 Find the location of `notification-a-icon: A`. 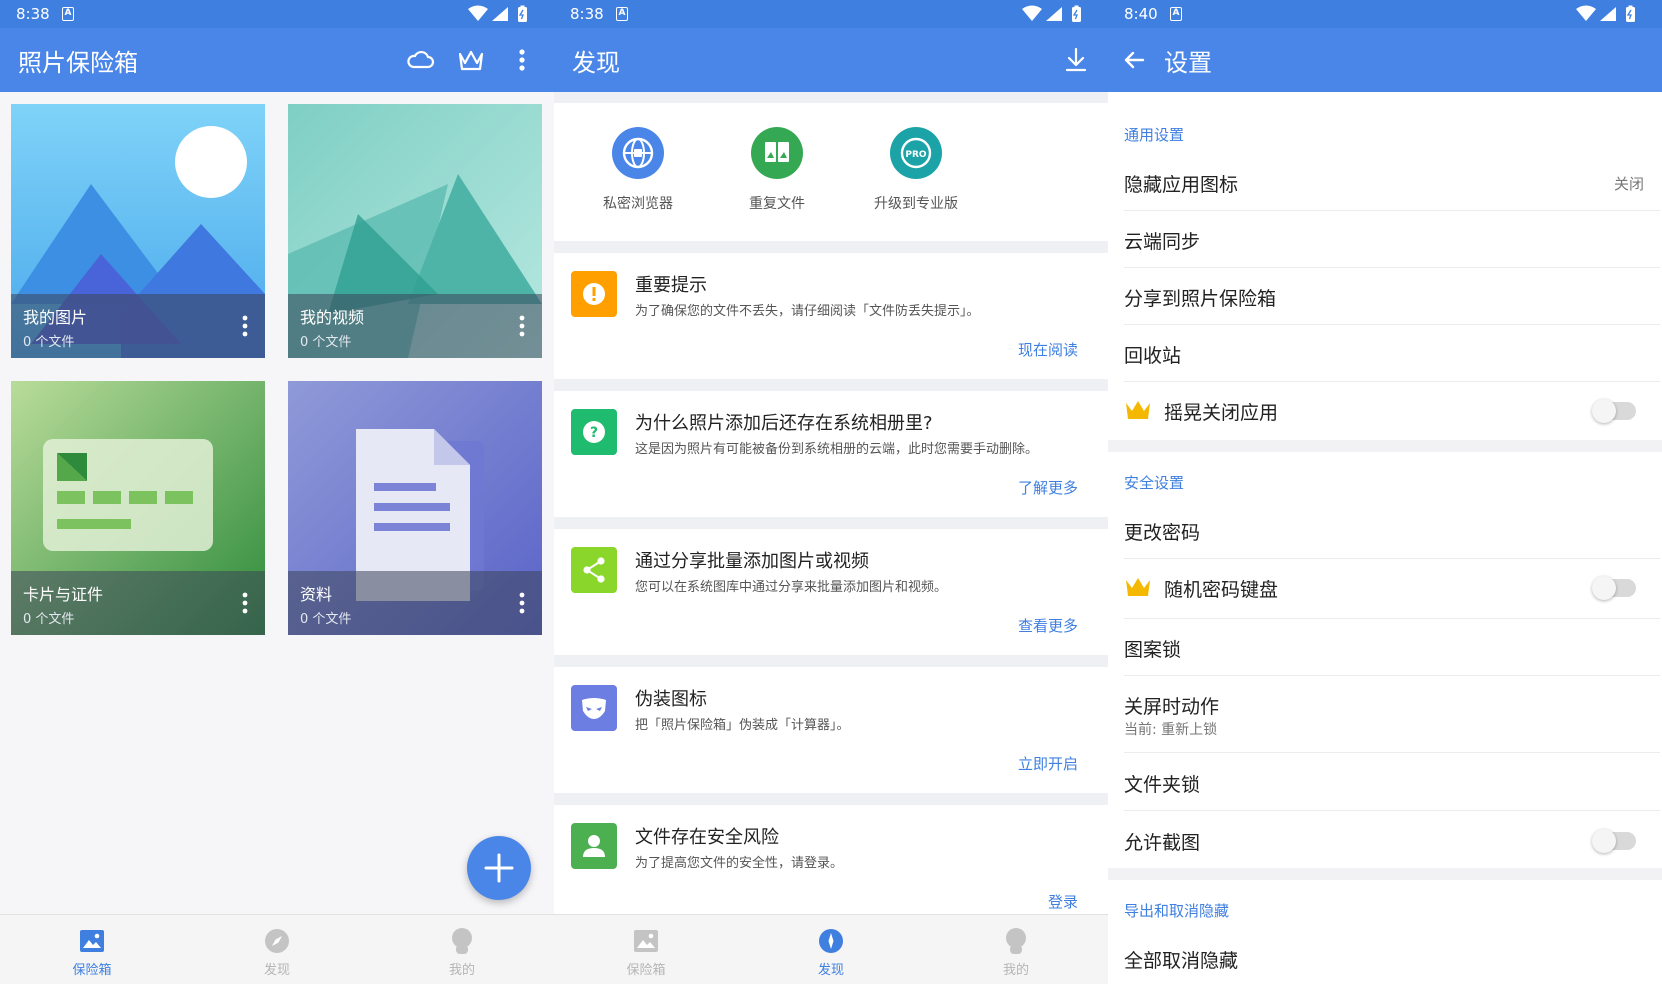

notification-a-icon: A is located at coordinates (68, 14).